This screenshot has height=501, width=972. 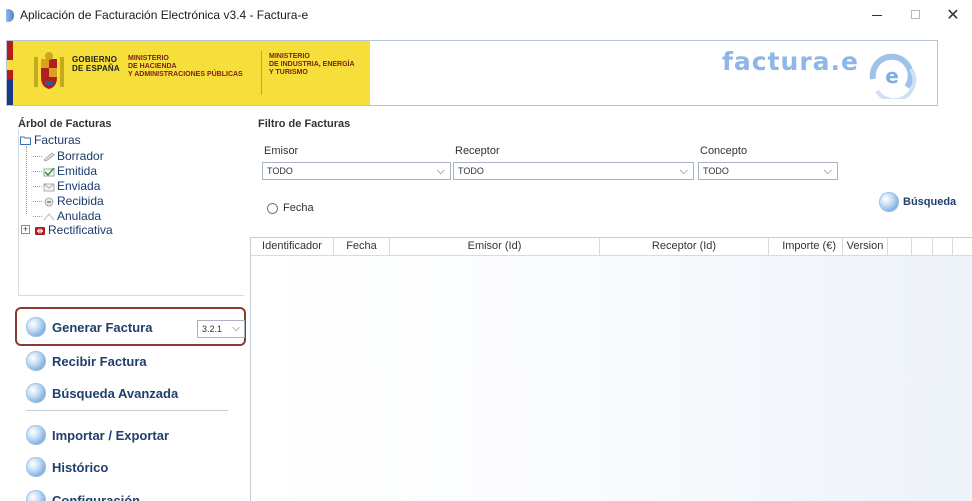 What do you see at coordinates (362, 247) in the screenshot?
I see `column-header-fecha: Fecha` at bounding box center [362, 247].